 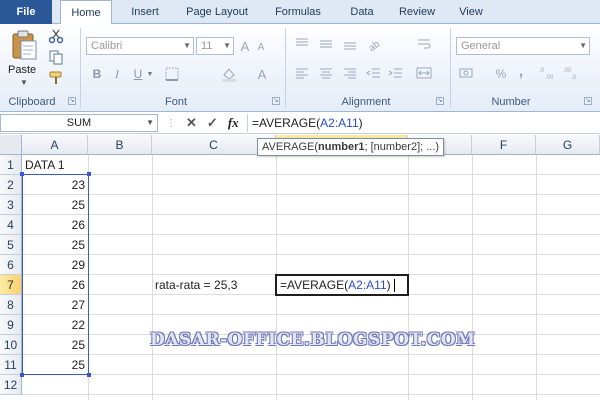 What do you see at coordinates (440, 101) in the screenshot?
I see `alignment-launcher-icon: ↘` at bounding box center [440, 101].